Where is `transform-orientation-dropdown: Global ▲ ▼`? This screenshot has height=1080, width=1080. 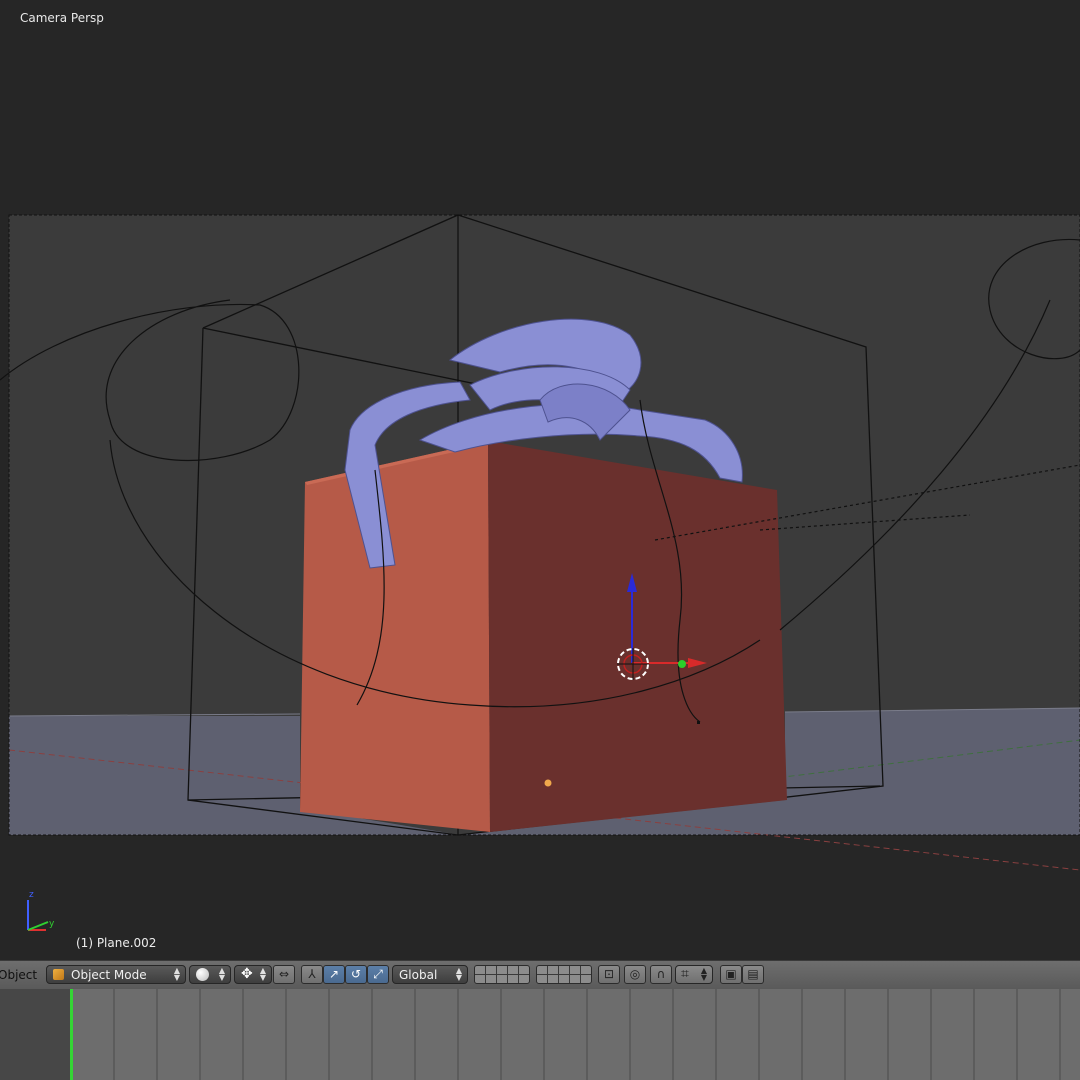
transform-orientation-dropdown: Global ▲ ▼ is located at coordinates (430, 974).